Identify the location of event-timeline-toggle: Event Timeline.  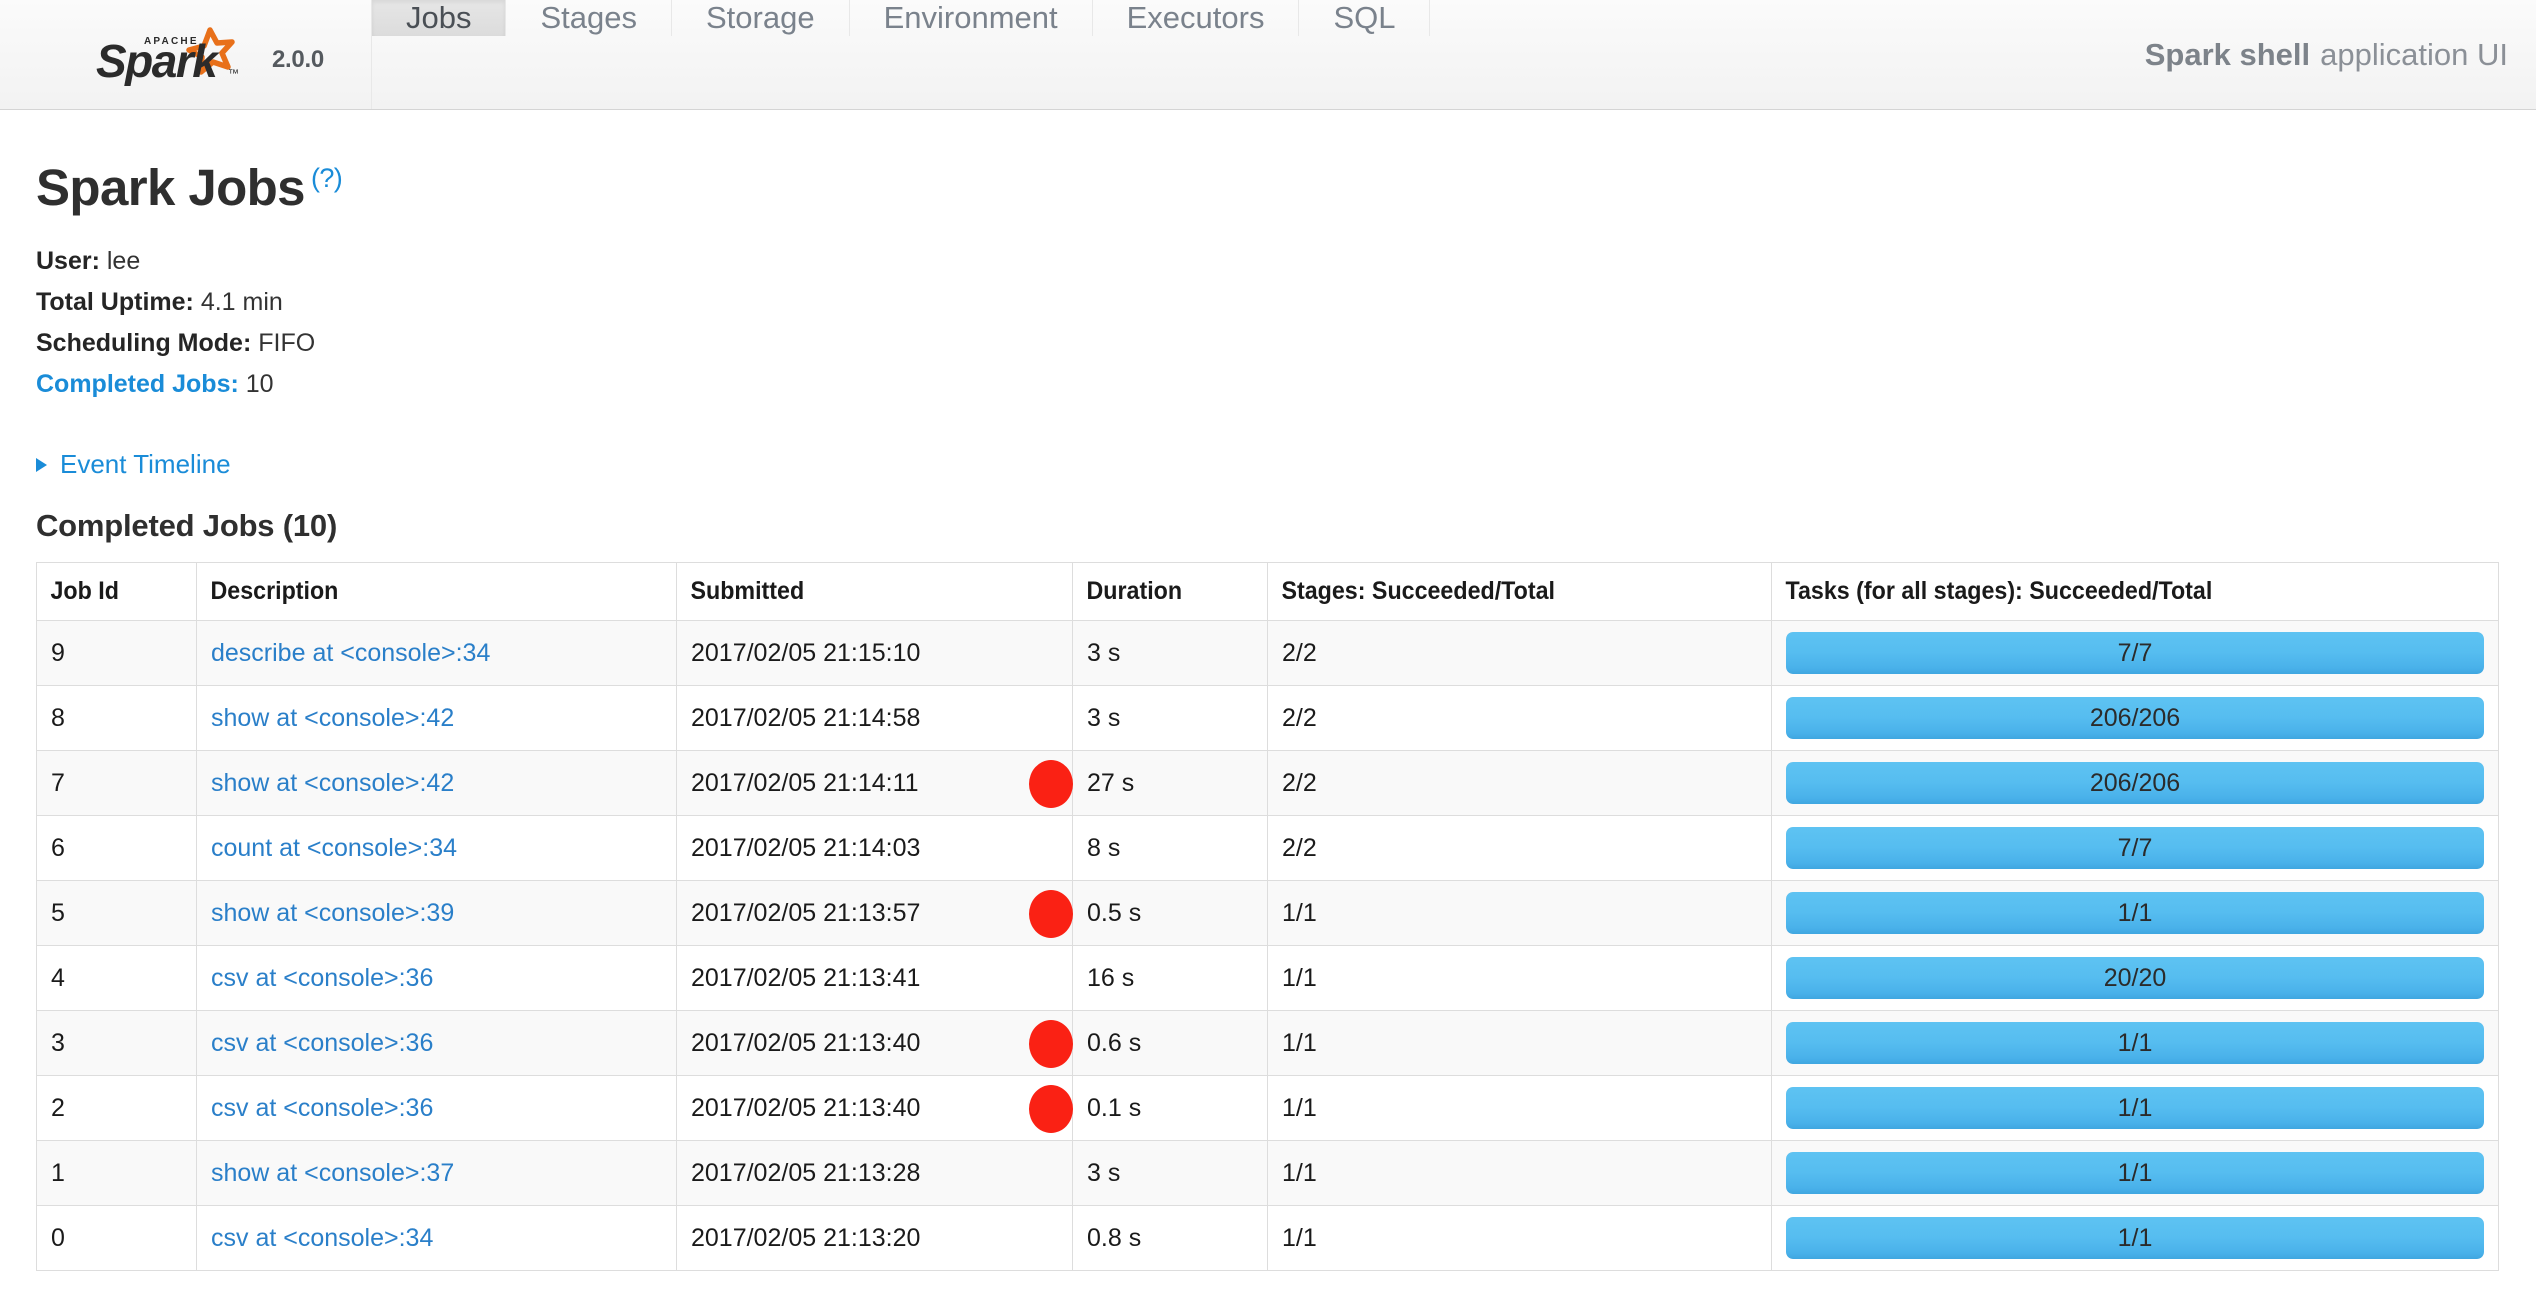
(133, 464).